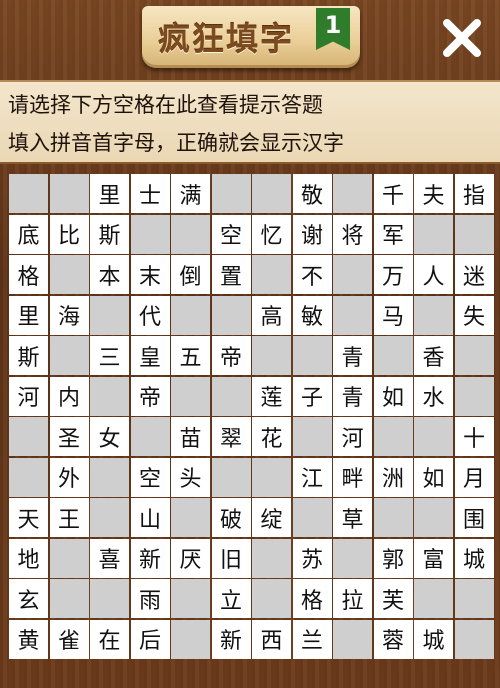  Describe the element at coordinates (150, 517) in the screenshot. I see `grid-cell-filled: 山` at that location.